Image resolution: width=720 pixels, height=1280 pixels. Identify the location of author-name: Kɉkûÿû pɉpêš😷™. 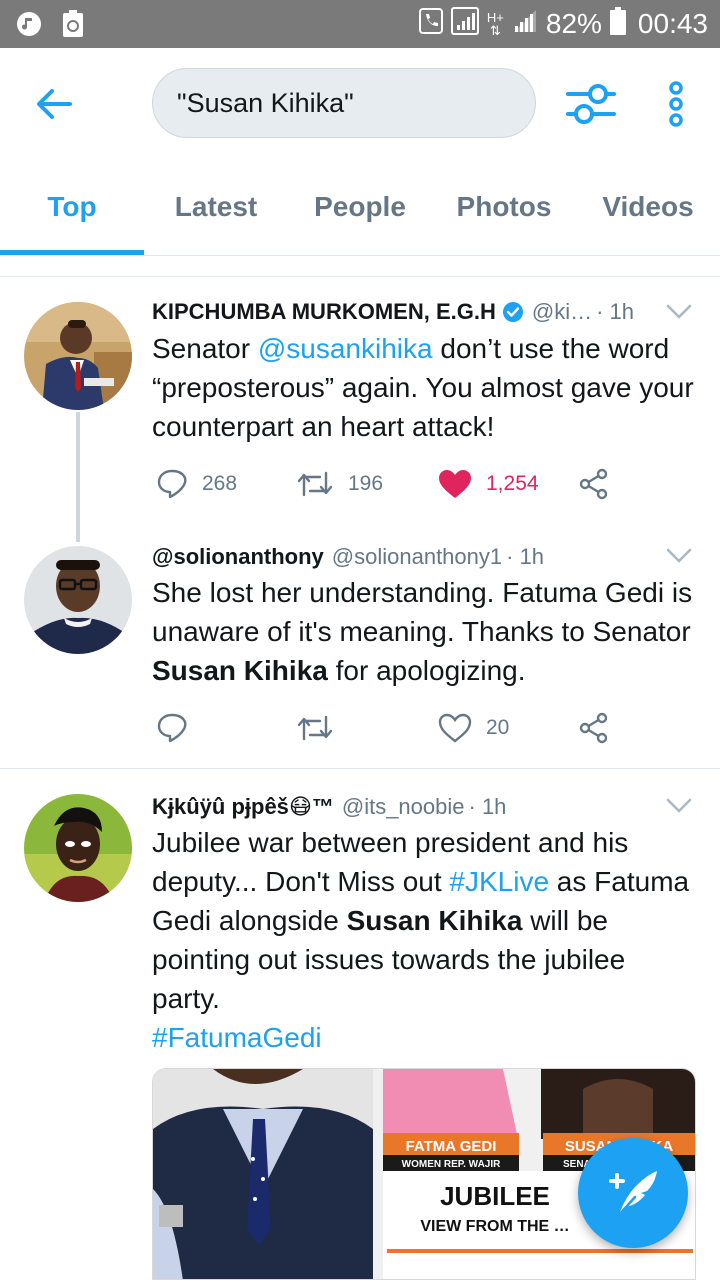
(243, 807).